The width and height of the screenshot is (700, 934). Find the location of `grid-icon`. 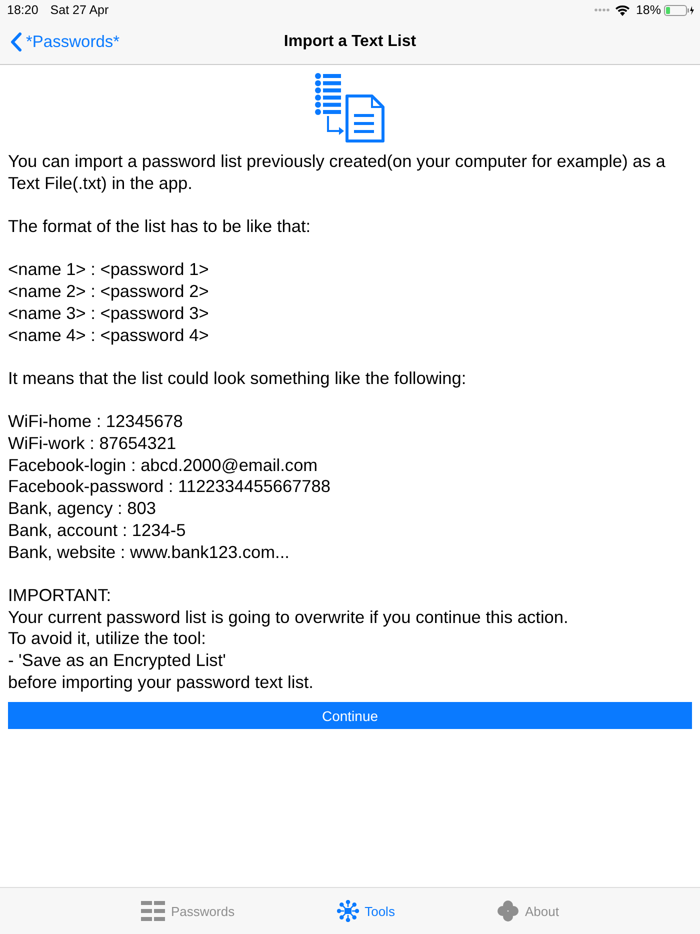

grid-icon is located at coordinates (153, 911).